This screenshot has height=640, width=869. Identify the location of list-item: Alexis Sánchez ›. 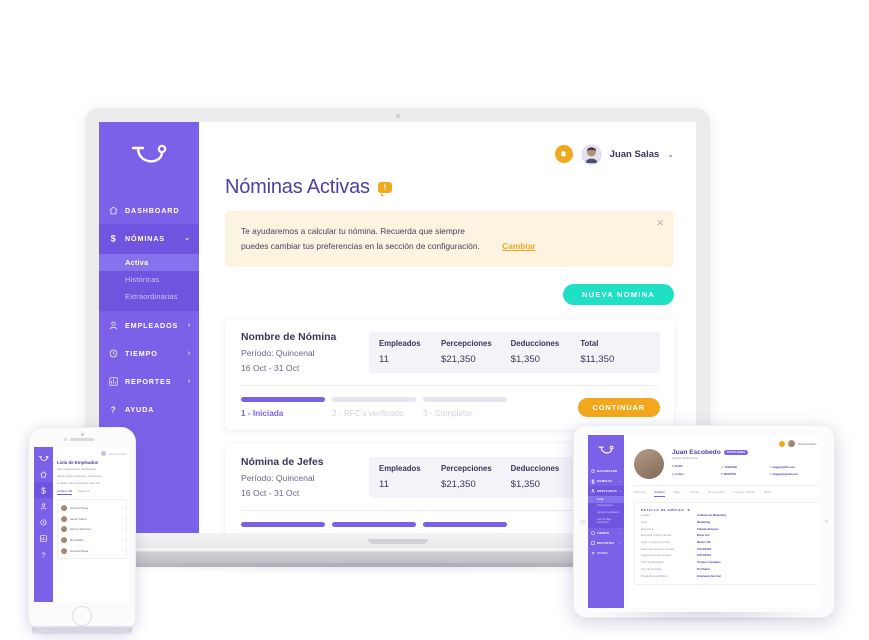
(92, 529).